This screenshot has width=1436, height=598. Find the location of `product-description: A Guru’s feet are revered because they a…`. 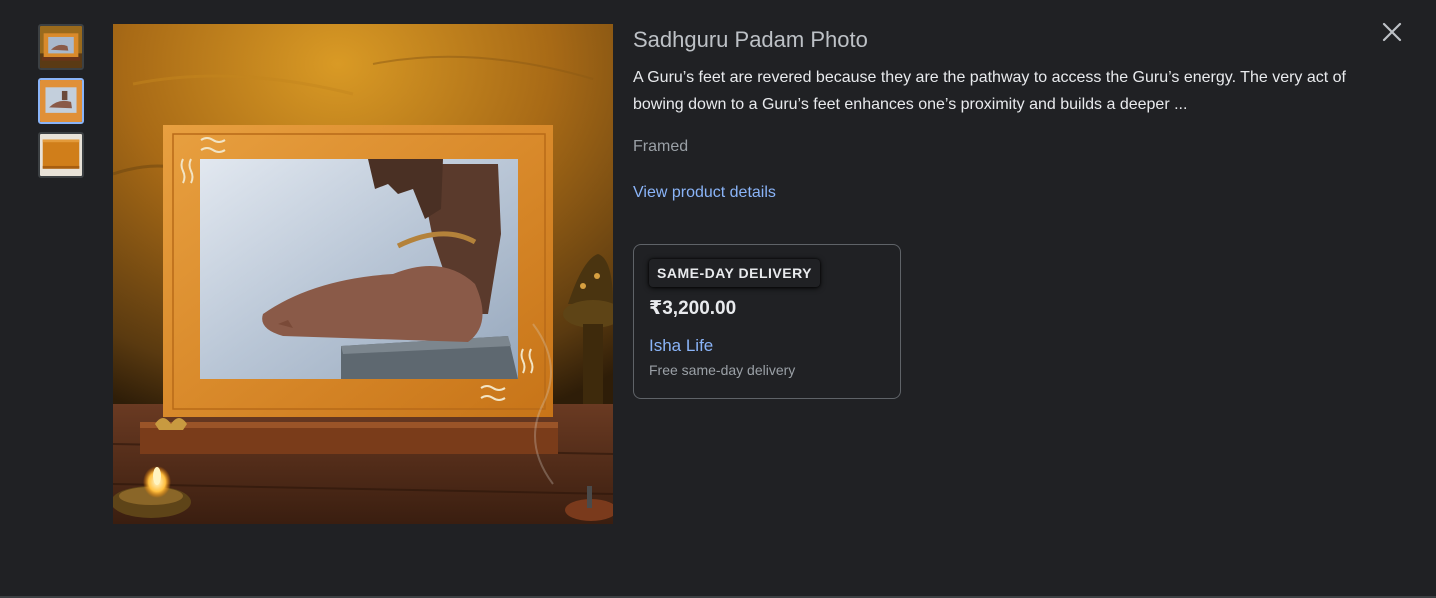

product-description: A Guru’s feet are revered because they a… is located at coordinates (989, 91).